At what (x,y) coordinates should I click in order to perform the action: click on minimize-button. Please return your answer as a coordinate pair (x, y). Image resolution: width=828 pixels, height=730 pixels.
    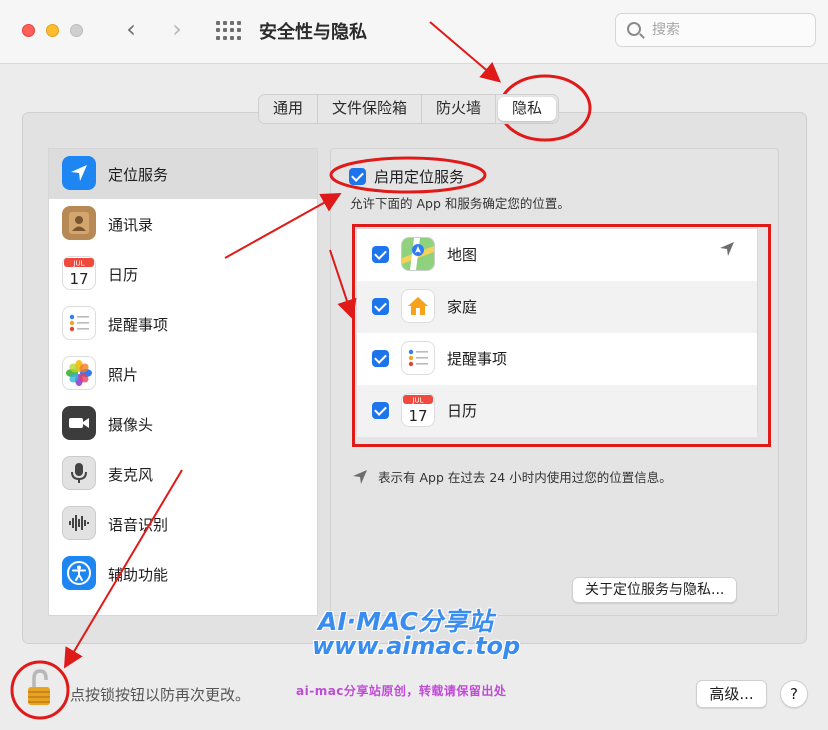
    Looking at the image, I should click on (52, 30).